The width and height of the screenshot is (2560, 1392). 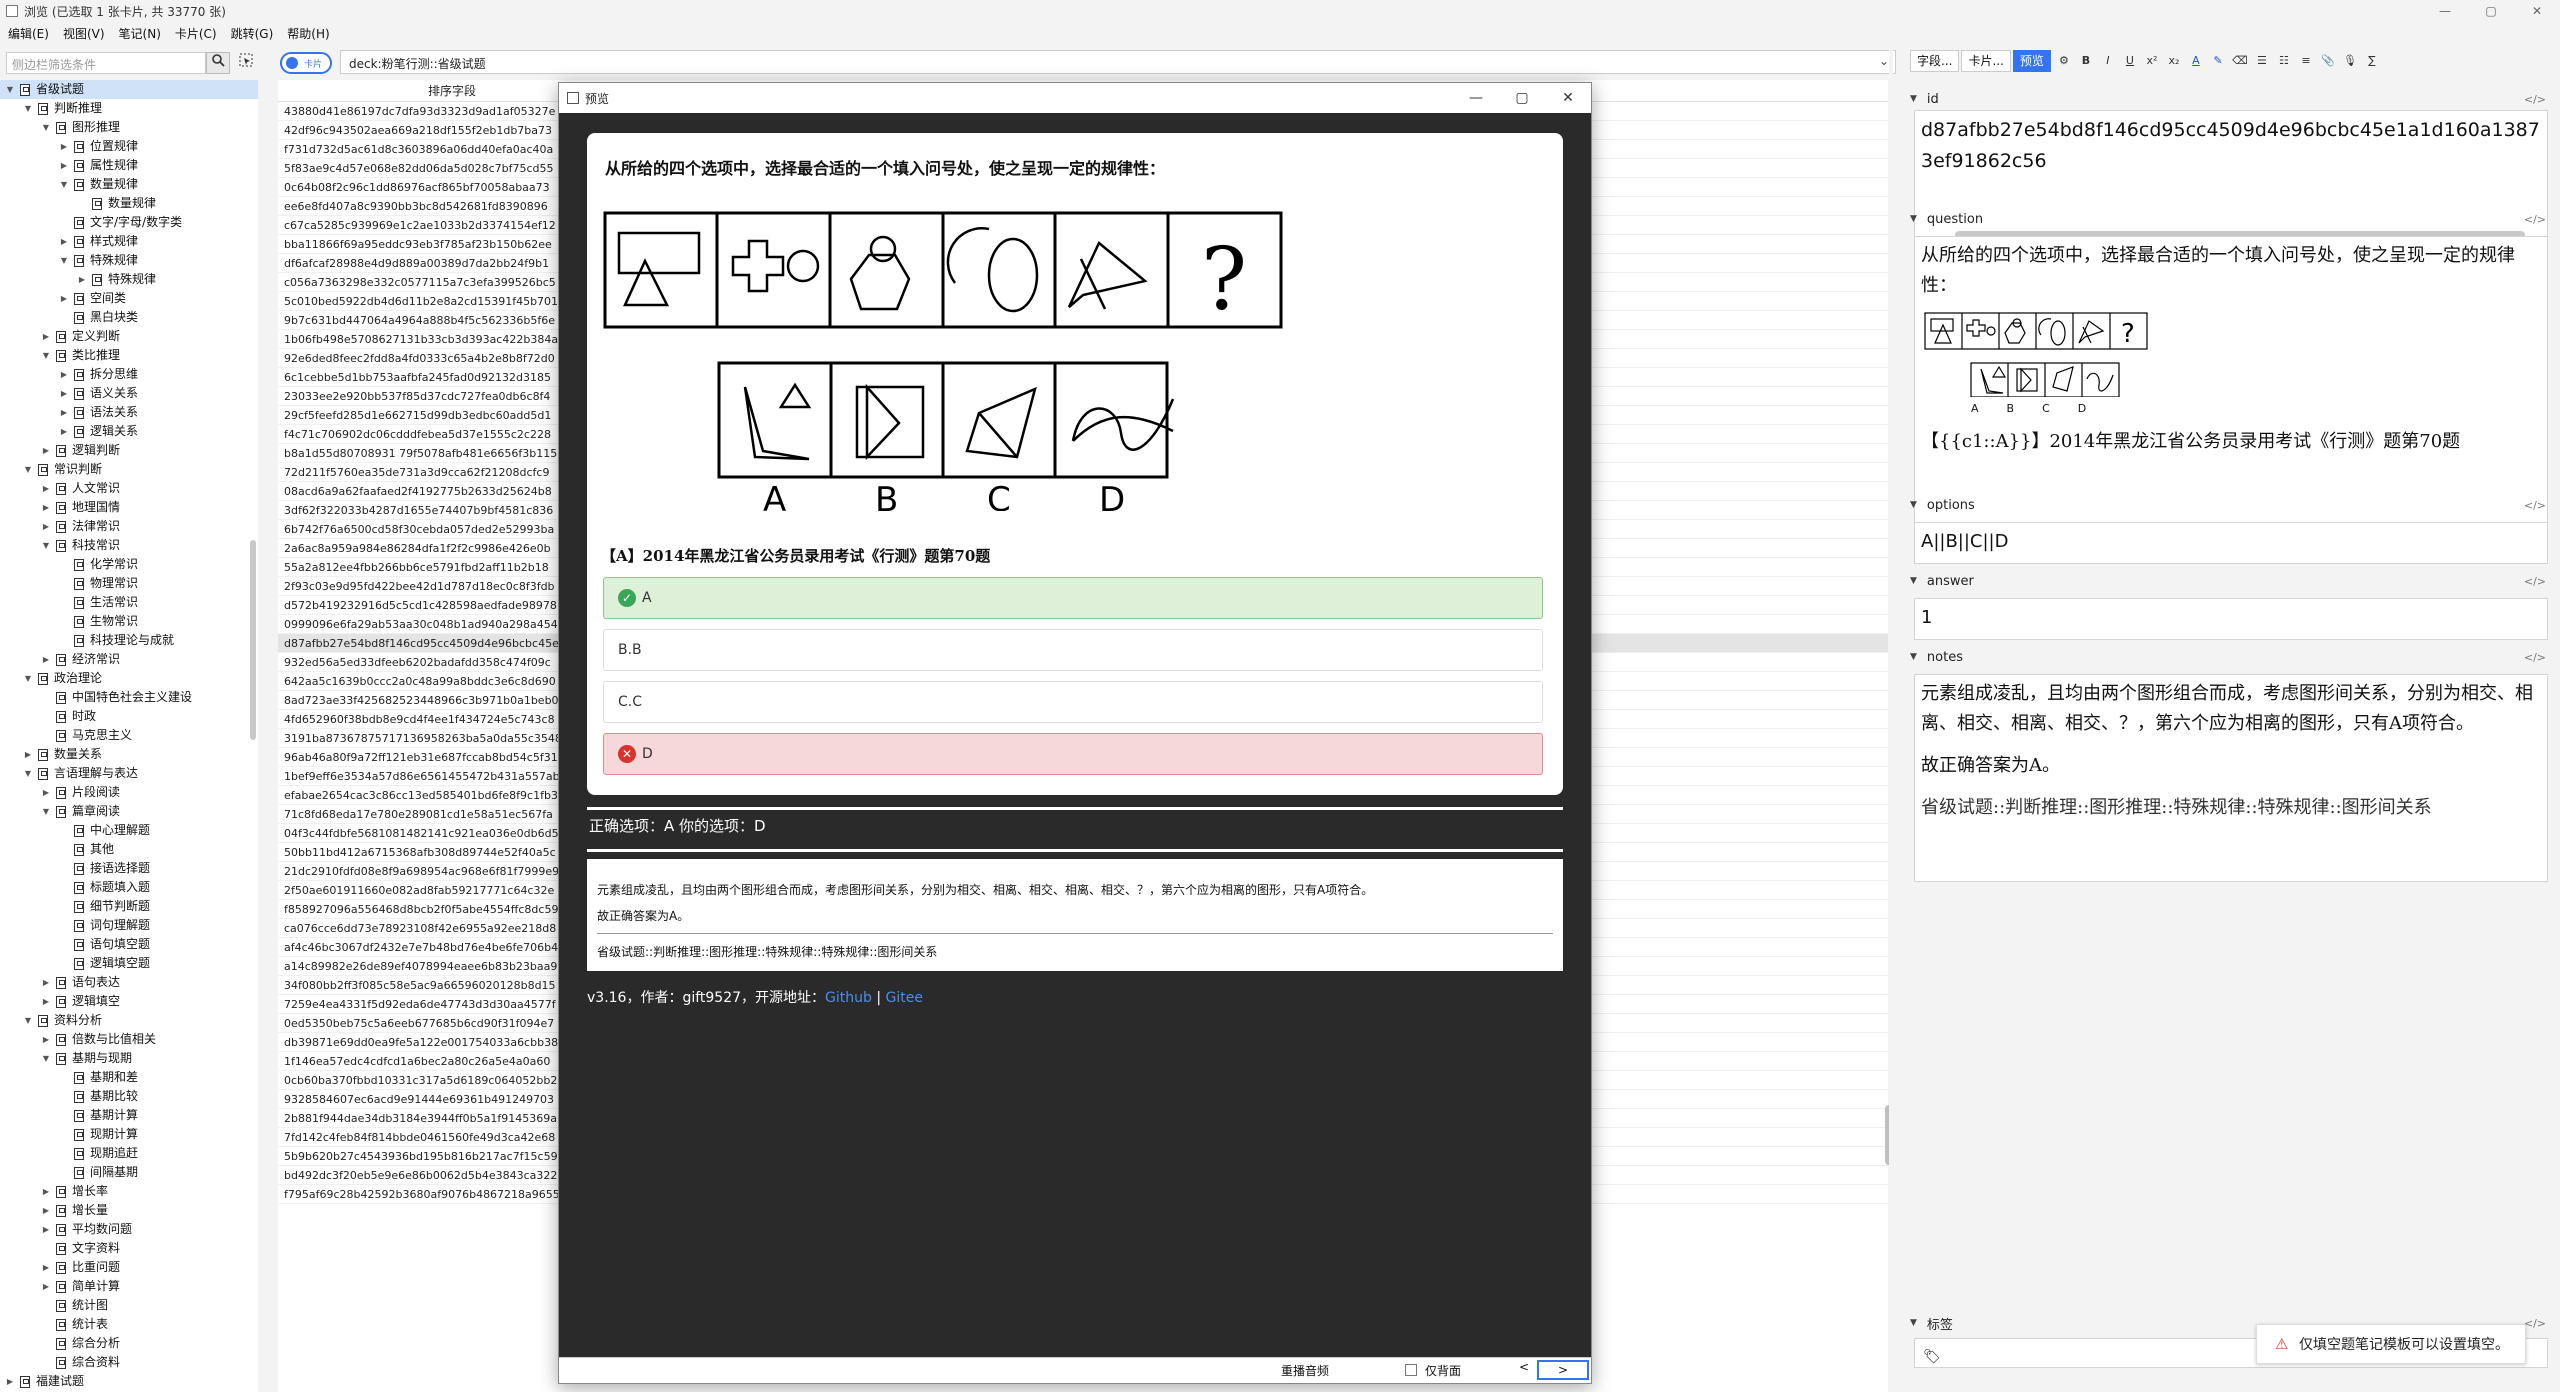 I want to click on sidebar-tree-item: 统计图, so click(x=129, y=1305).